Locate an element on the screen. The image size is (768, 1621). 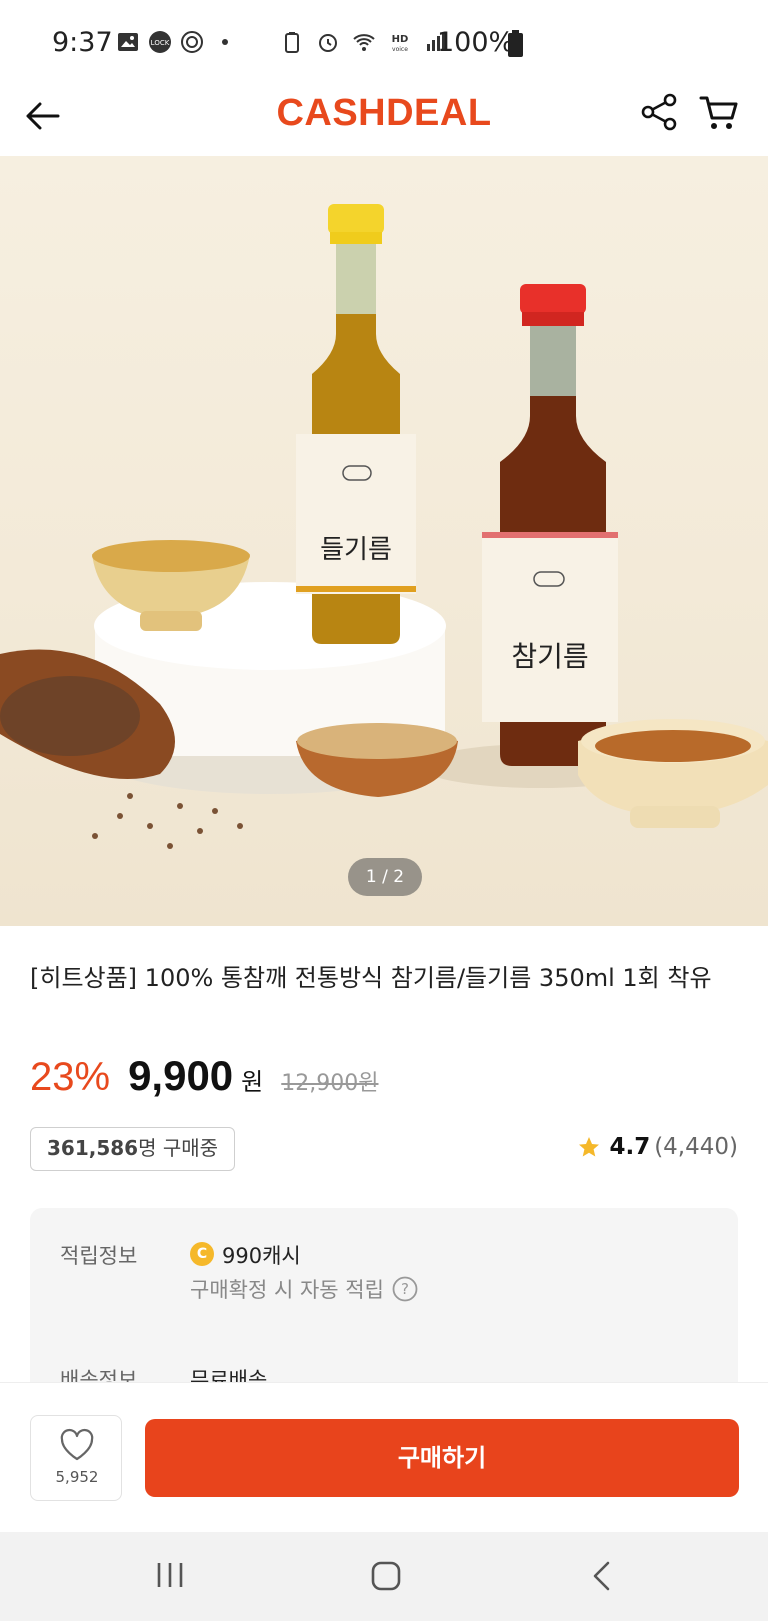
buyers-badge: 361,586명 구매중 is located at coordinates (133, 1149).